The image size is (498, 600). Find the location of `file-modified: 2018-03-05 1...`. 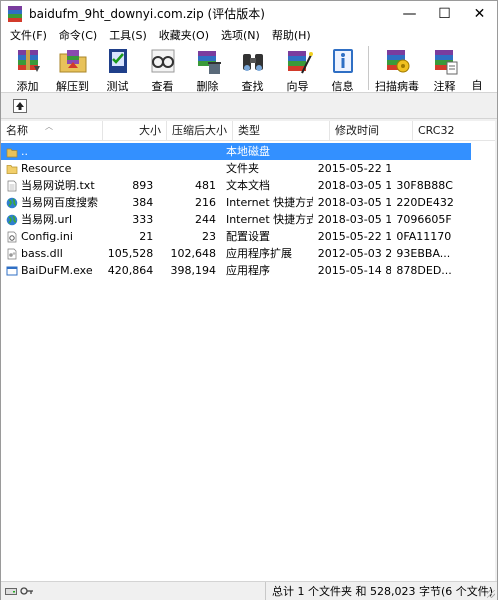

file-modified: 2018-03-05 1... is located at coordinates (354, 202).